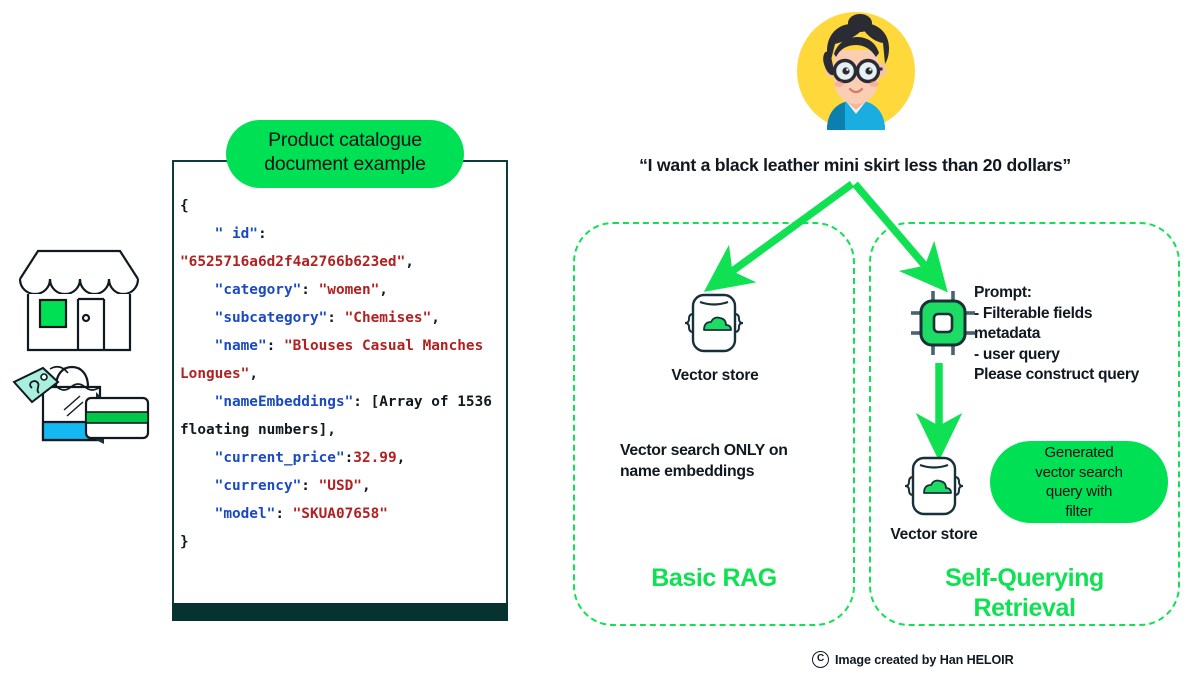 The width and height of the screenshot is (1200, 688). I want to click on llm-chip-icon, so click(943, 323).